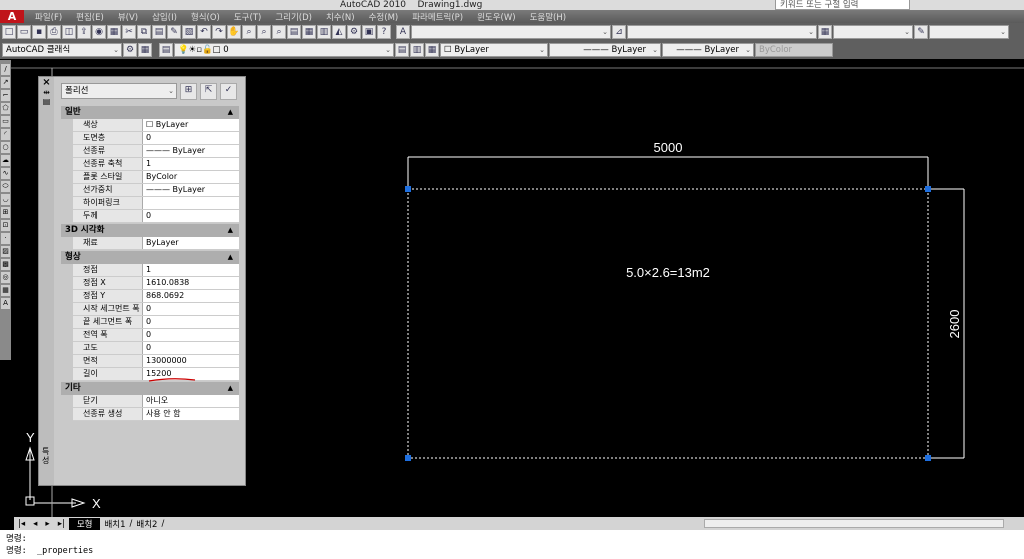 This screenshot has width=1024, height=559. I want to click on property-value: 13000000, so click(191, 361).